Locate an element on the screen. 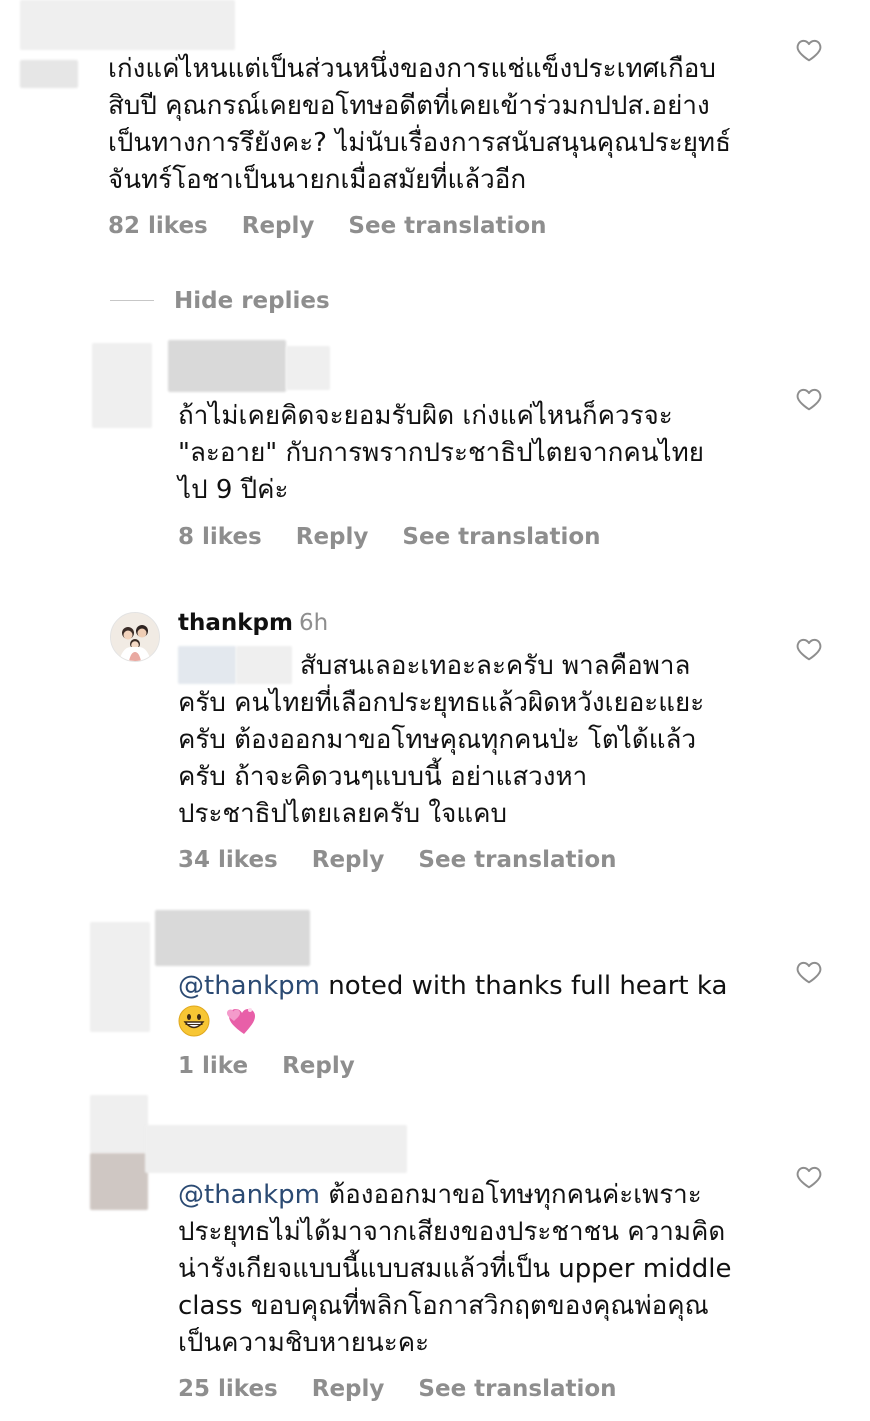 The image size is (870, 1421). avatar is located at coordinates (135, 637).